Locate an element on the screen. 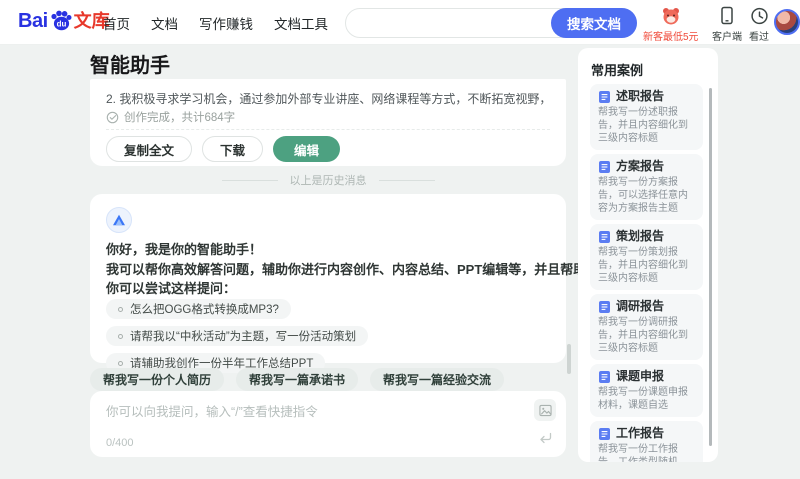 Image resolution: width=800 pixels, height=479 pixels. user-avatar is located at coordinates (787, 22).